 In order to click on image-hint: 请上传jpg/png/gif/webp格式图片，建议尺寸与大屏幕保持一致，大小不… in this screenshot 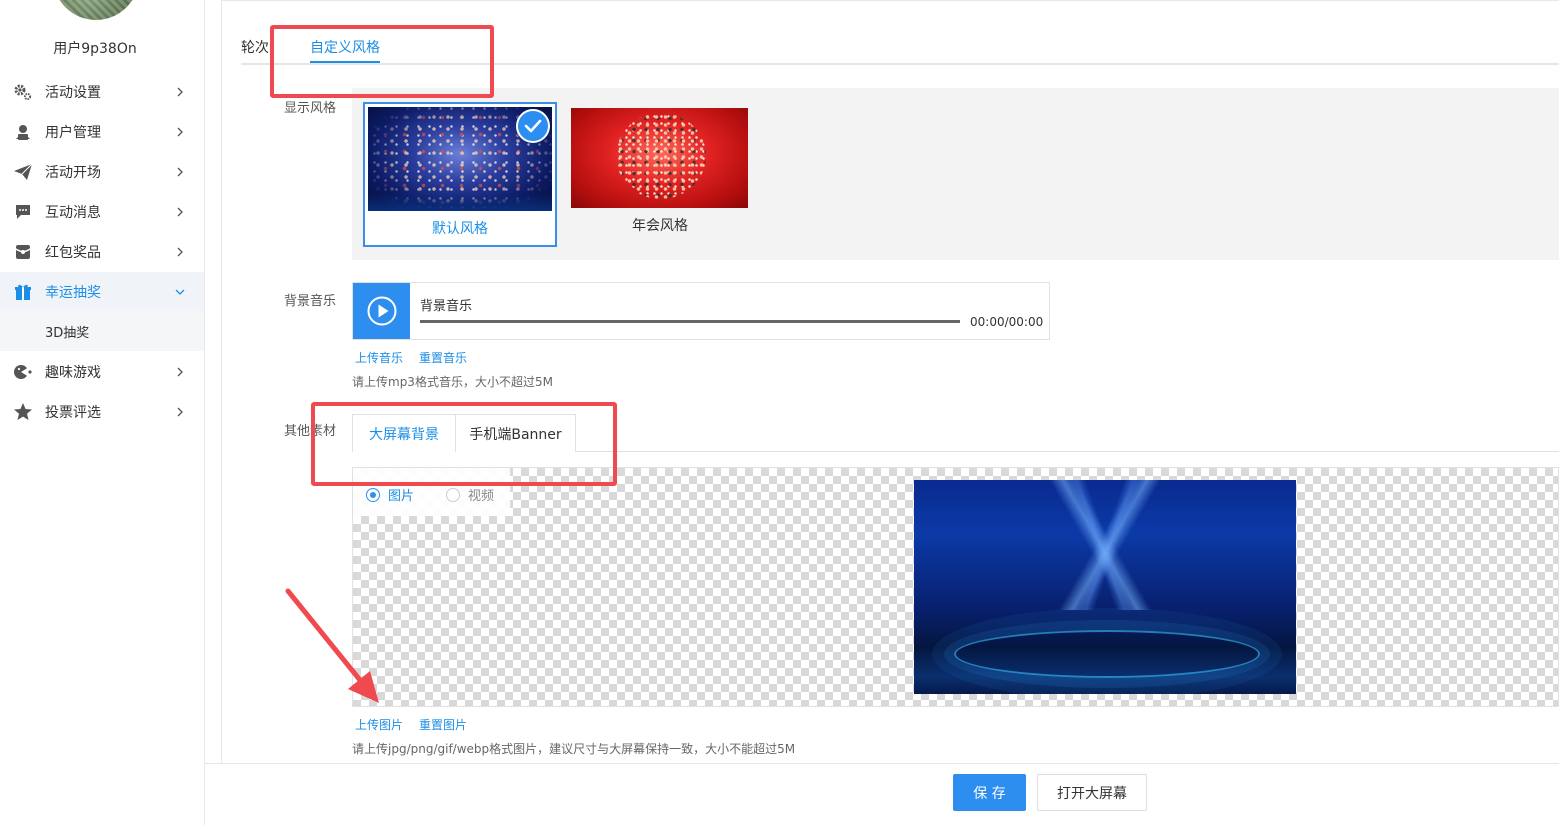, I will do `click(574, 749)`.